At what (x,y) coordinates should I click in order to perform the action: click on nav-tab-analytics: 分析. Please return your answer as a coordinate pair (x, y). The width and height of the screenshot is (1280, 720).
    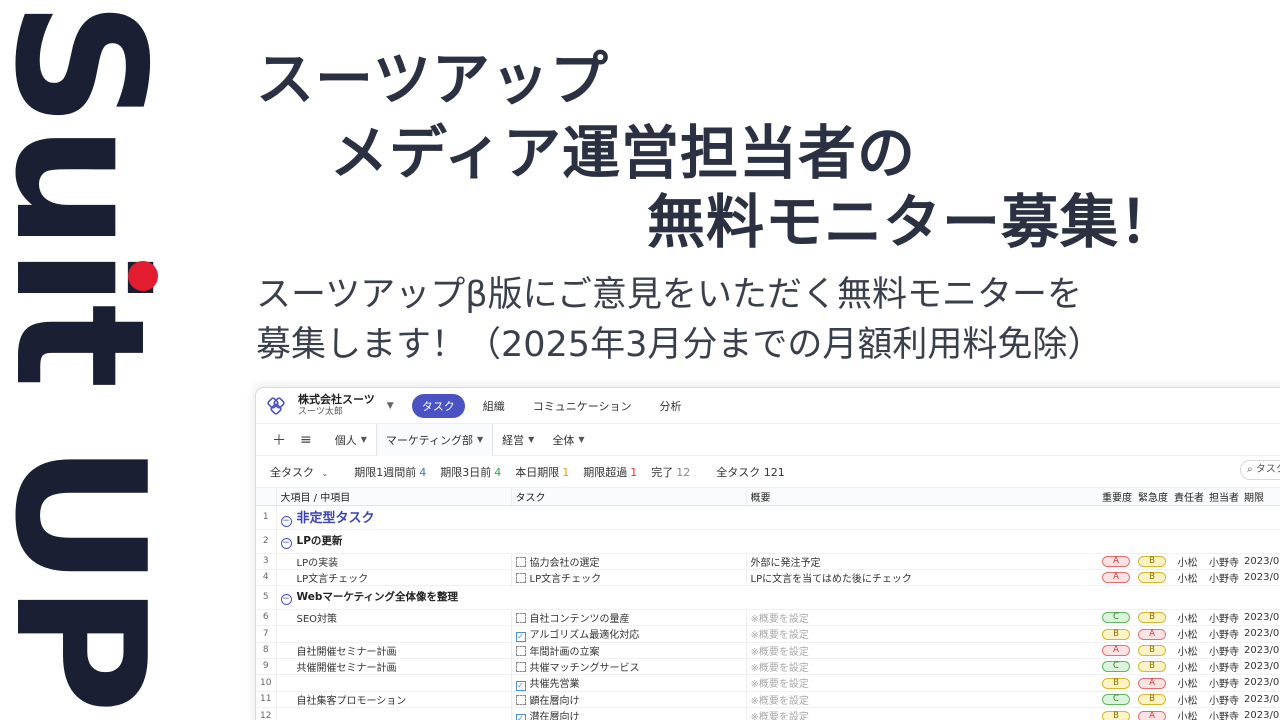
    Looking at the image, I should click on (670, 406).